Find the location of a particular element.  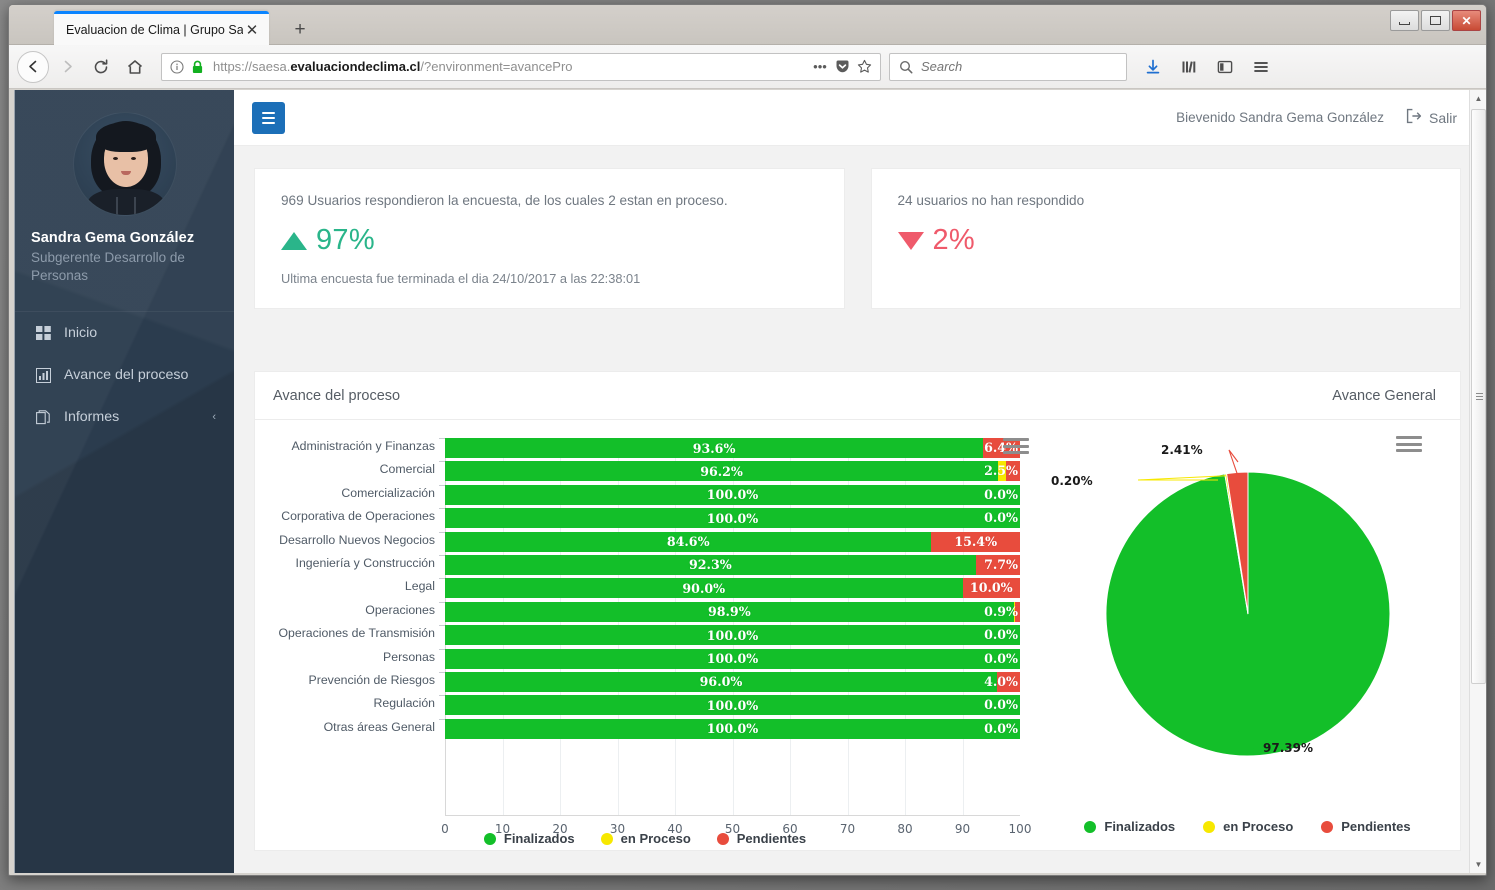

sidebar-item-label: Informes is located at coordinates (92, 417).